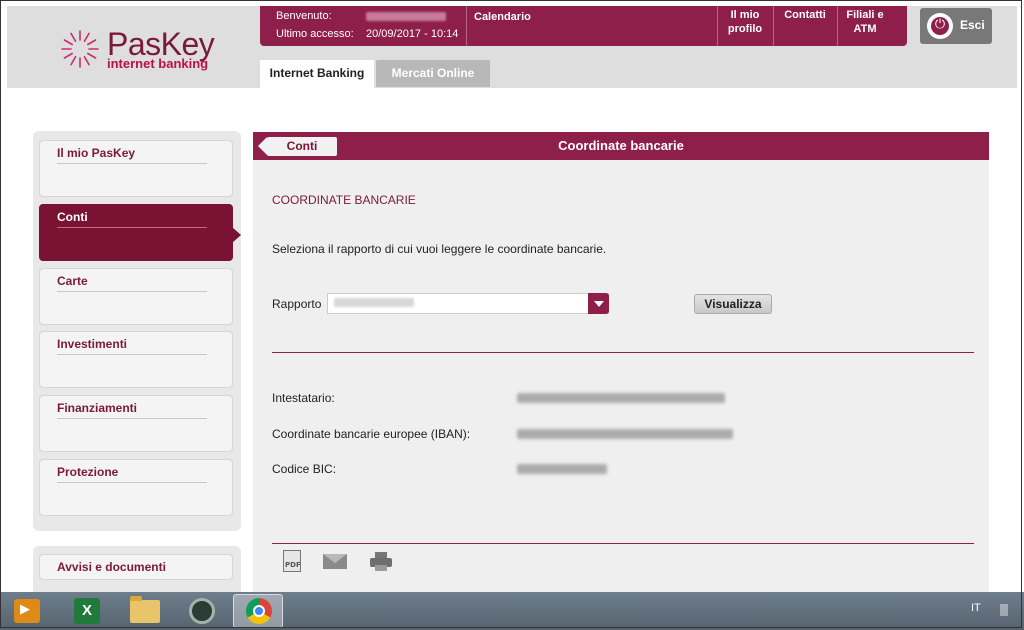 This screenshot has height=630, width=1024. Describe the element at coordinates (335, 561) in the screenshot. I see `mail-icon` at that location.